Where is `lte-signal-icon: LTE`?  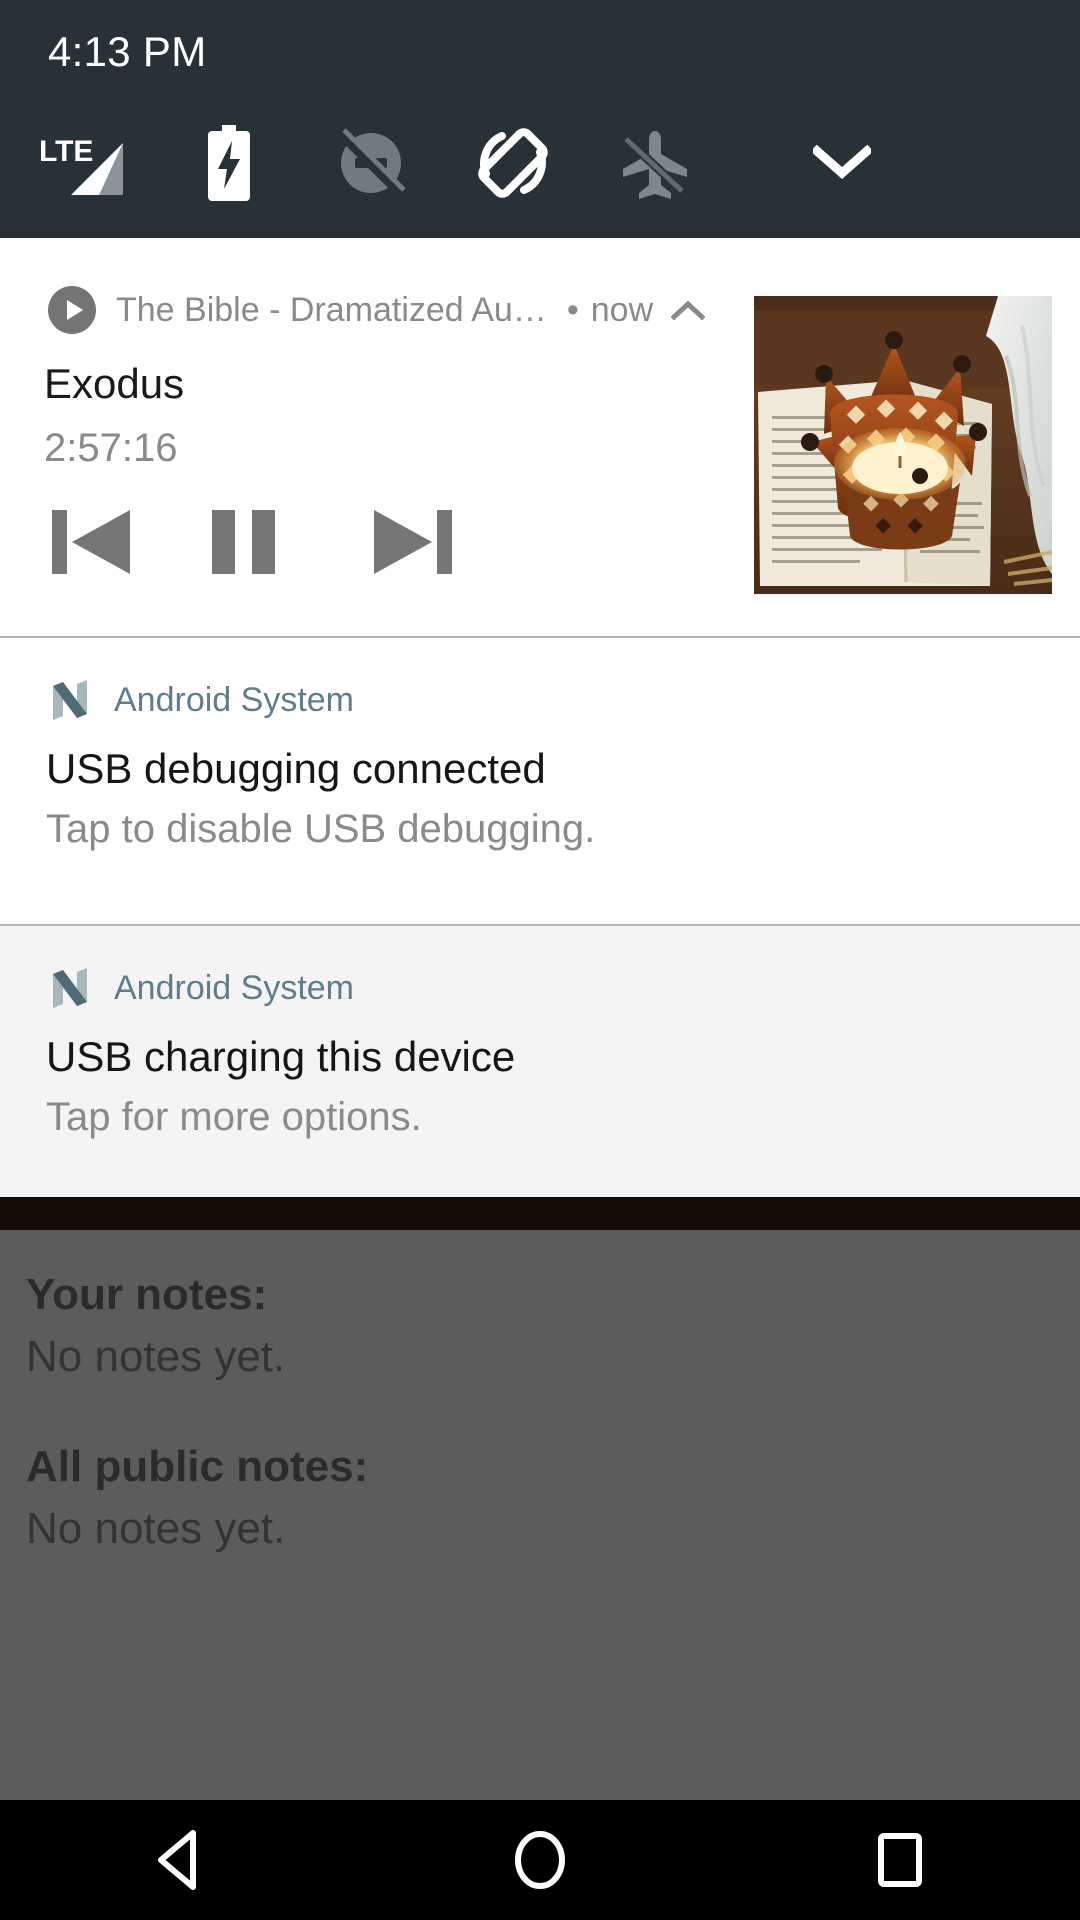
lte-signal-icon: LTE is located at coordinates (87, 163).